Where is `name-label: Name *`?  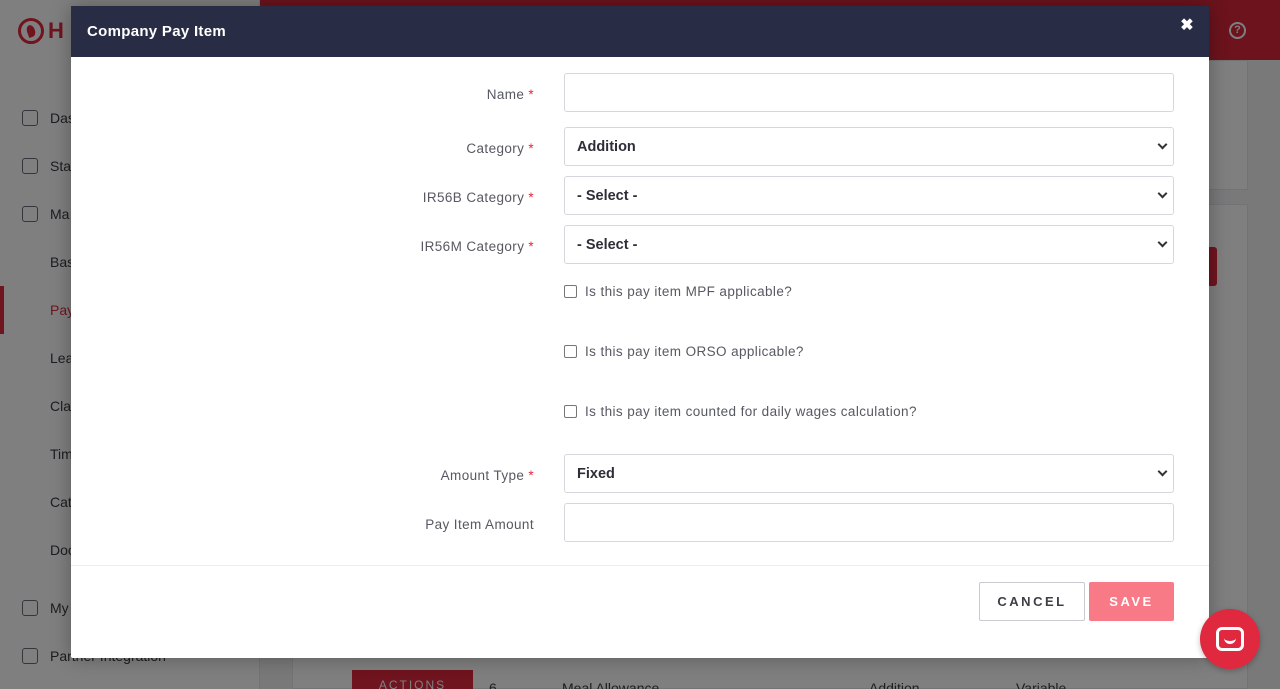 name-label: Name * is located at coordinates (510, 94).